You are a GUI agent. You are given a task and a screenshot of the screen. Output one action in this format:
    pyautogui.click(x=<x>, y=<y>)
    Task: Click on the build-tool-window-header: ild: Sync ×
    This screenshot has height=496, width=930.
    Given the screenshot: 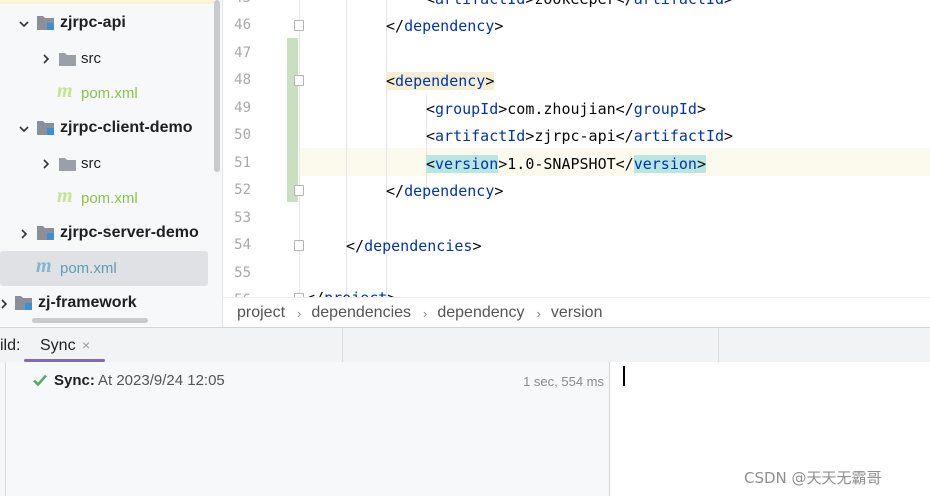 What is the action you would take?
    pyautogui.click(x=465, y=345)
    